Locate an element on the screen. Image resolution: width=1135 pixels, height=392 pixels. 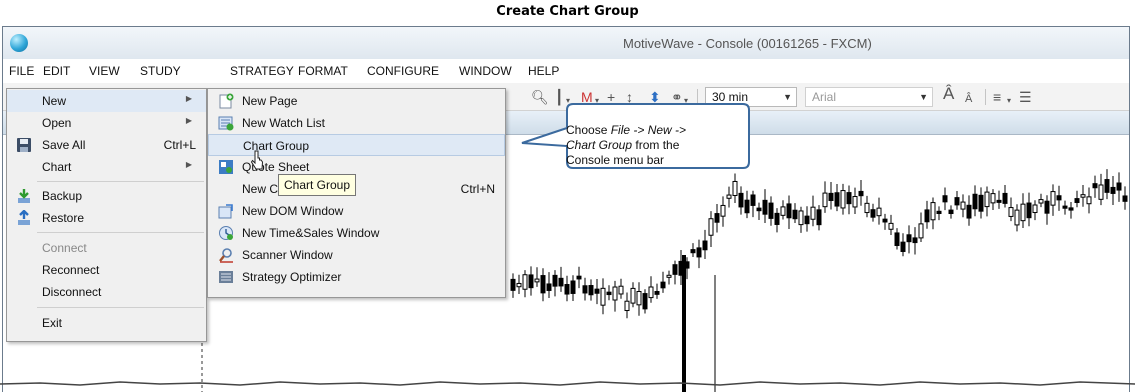
menu-item-label: Connect is located at coordinates (64, 248).